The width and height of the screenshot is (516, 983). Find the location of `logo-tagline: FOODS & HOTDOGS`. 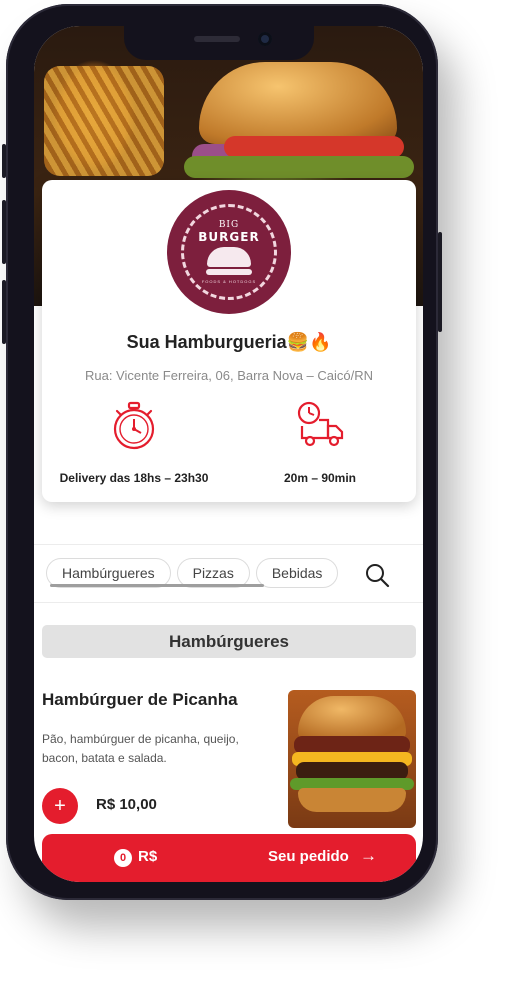

logo-tagline: FOODS & HOTDOGS is located at coordinates (229, 281).